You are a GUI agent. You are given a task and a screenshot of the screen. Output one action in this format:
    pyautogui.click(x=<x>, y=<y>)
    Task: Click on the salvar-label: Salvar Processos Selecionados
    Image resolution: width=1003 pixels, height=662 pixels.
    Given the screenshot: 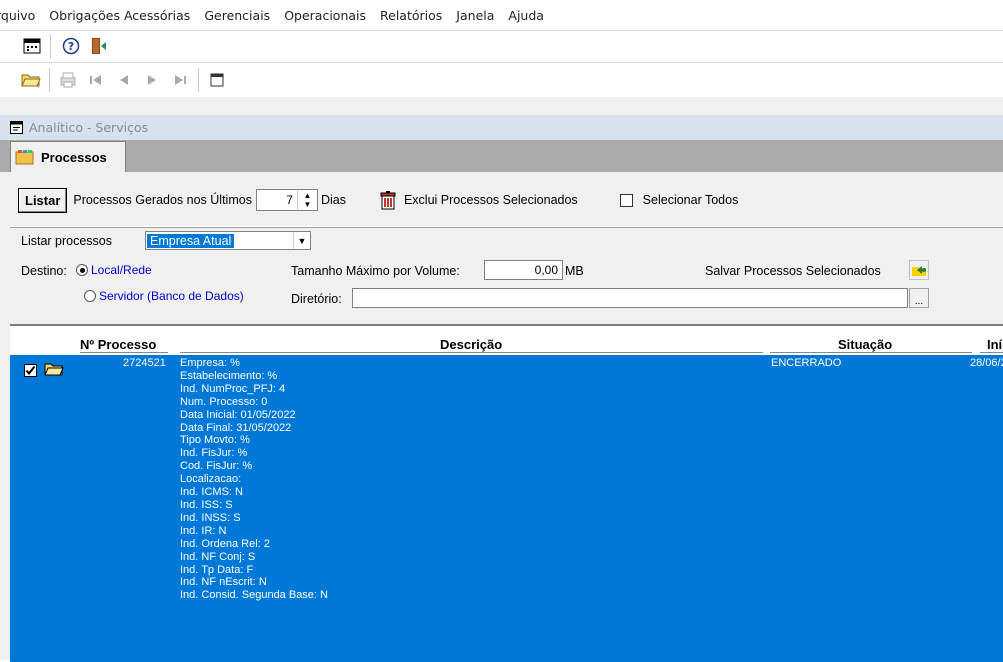 What is the action you would take?
    pyautogui.click(x=793, y=271)
    